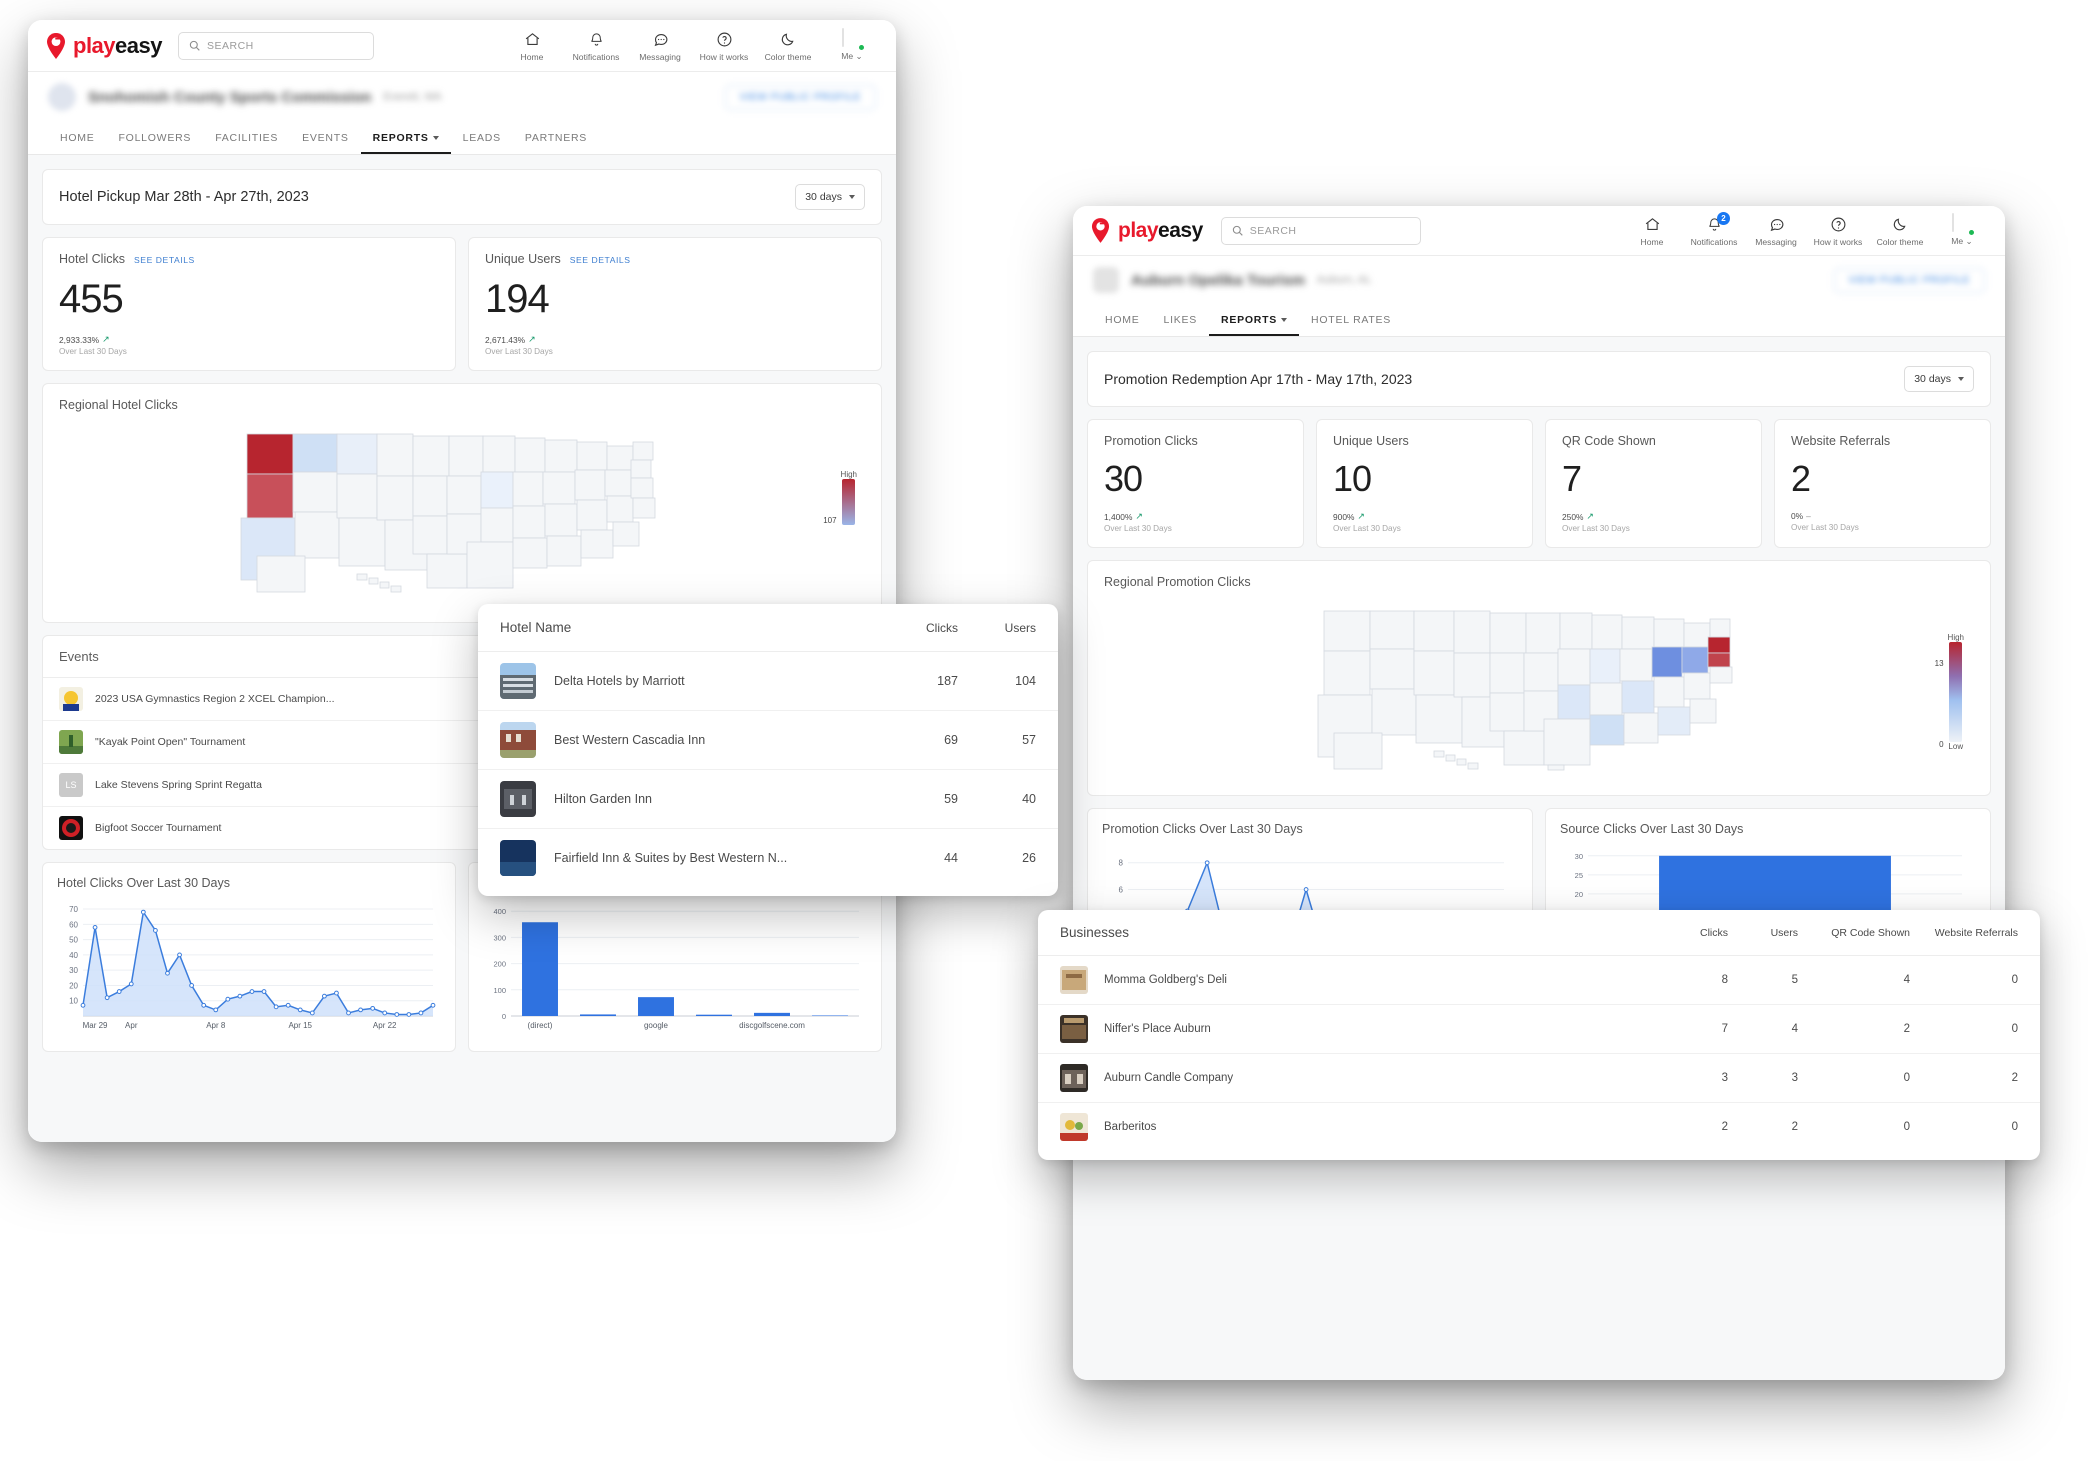  Describe the element at coordinates (1202, 829) in the screenshot. I see `promotion-clicks-chart-title: Promotion Clicks Over Last 30 Days` at that location.